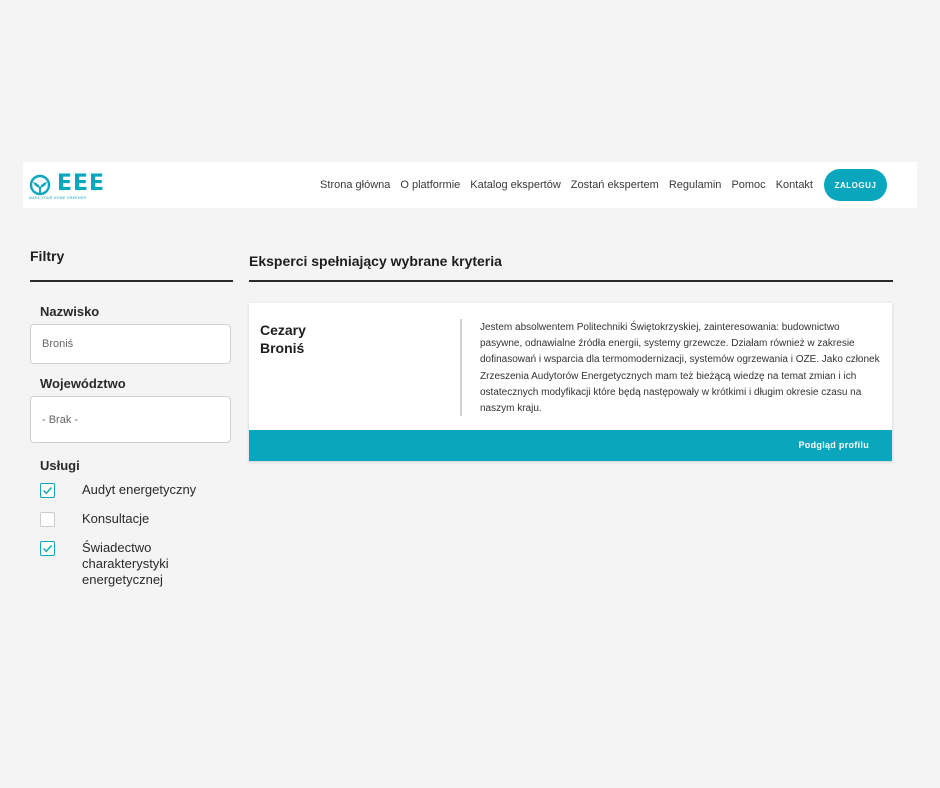 This screenshot has height=788, width=940. I want to click on card-footer: Podgląd profilu, so click(570, 445).